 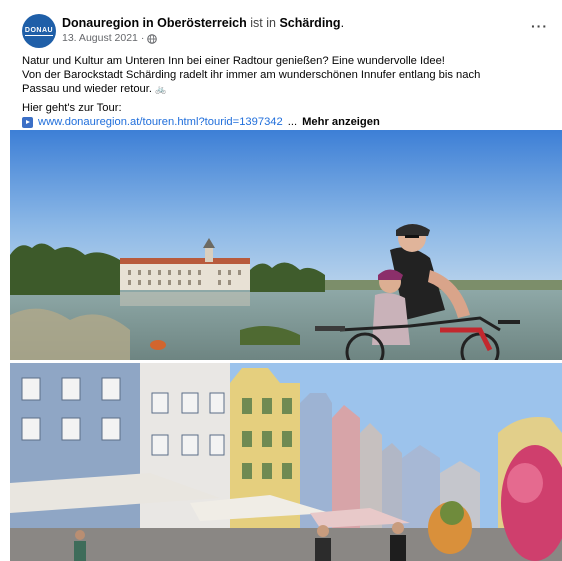 What do you see at coordinates (263, 23) in the screenshot?
I see `connector-text: ist in` at bounding box center [263, 23].